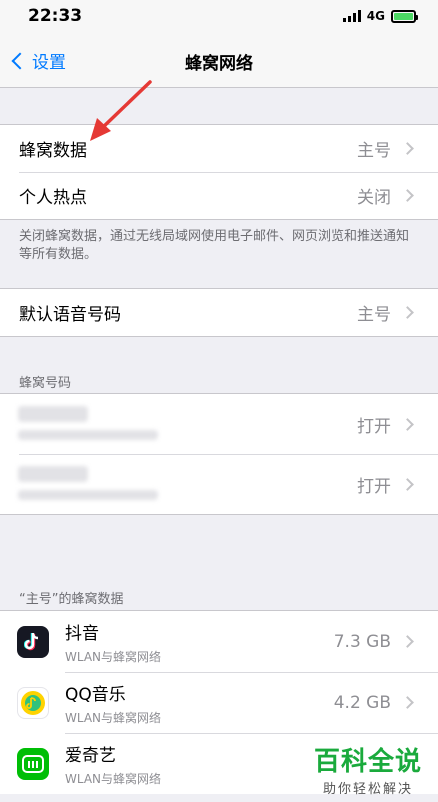 Image resolution: width=438 pixels, height=802 pixels. I want to click on watermark-title: 百科全说, so click(367, 762).